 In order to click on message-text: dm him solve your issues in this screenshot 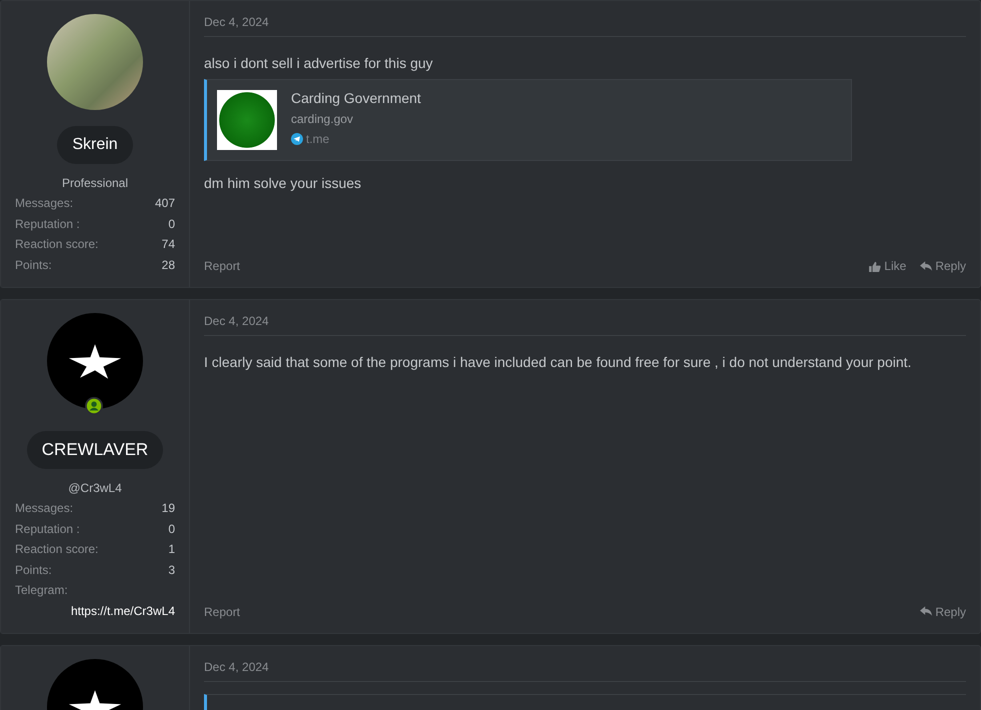, I will do `click(283, 183)`.